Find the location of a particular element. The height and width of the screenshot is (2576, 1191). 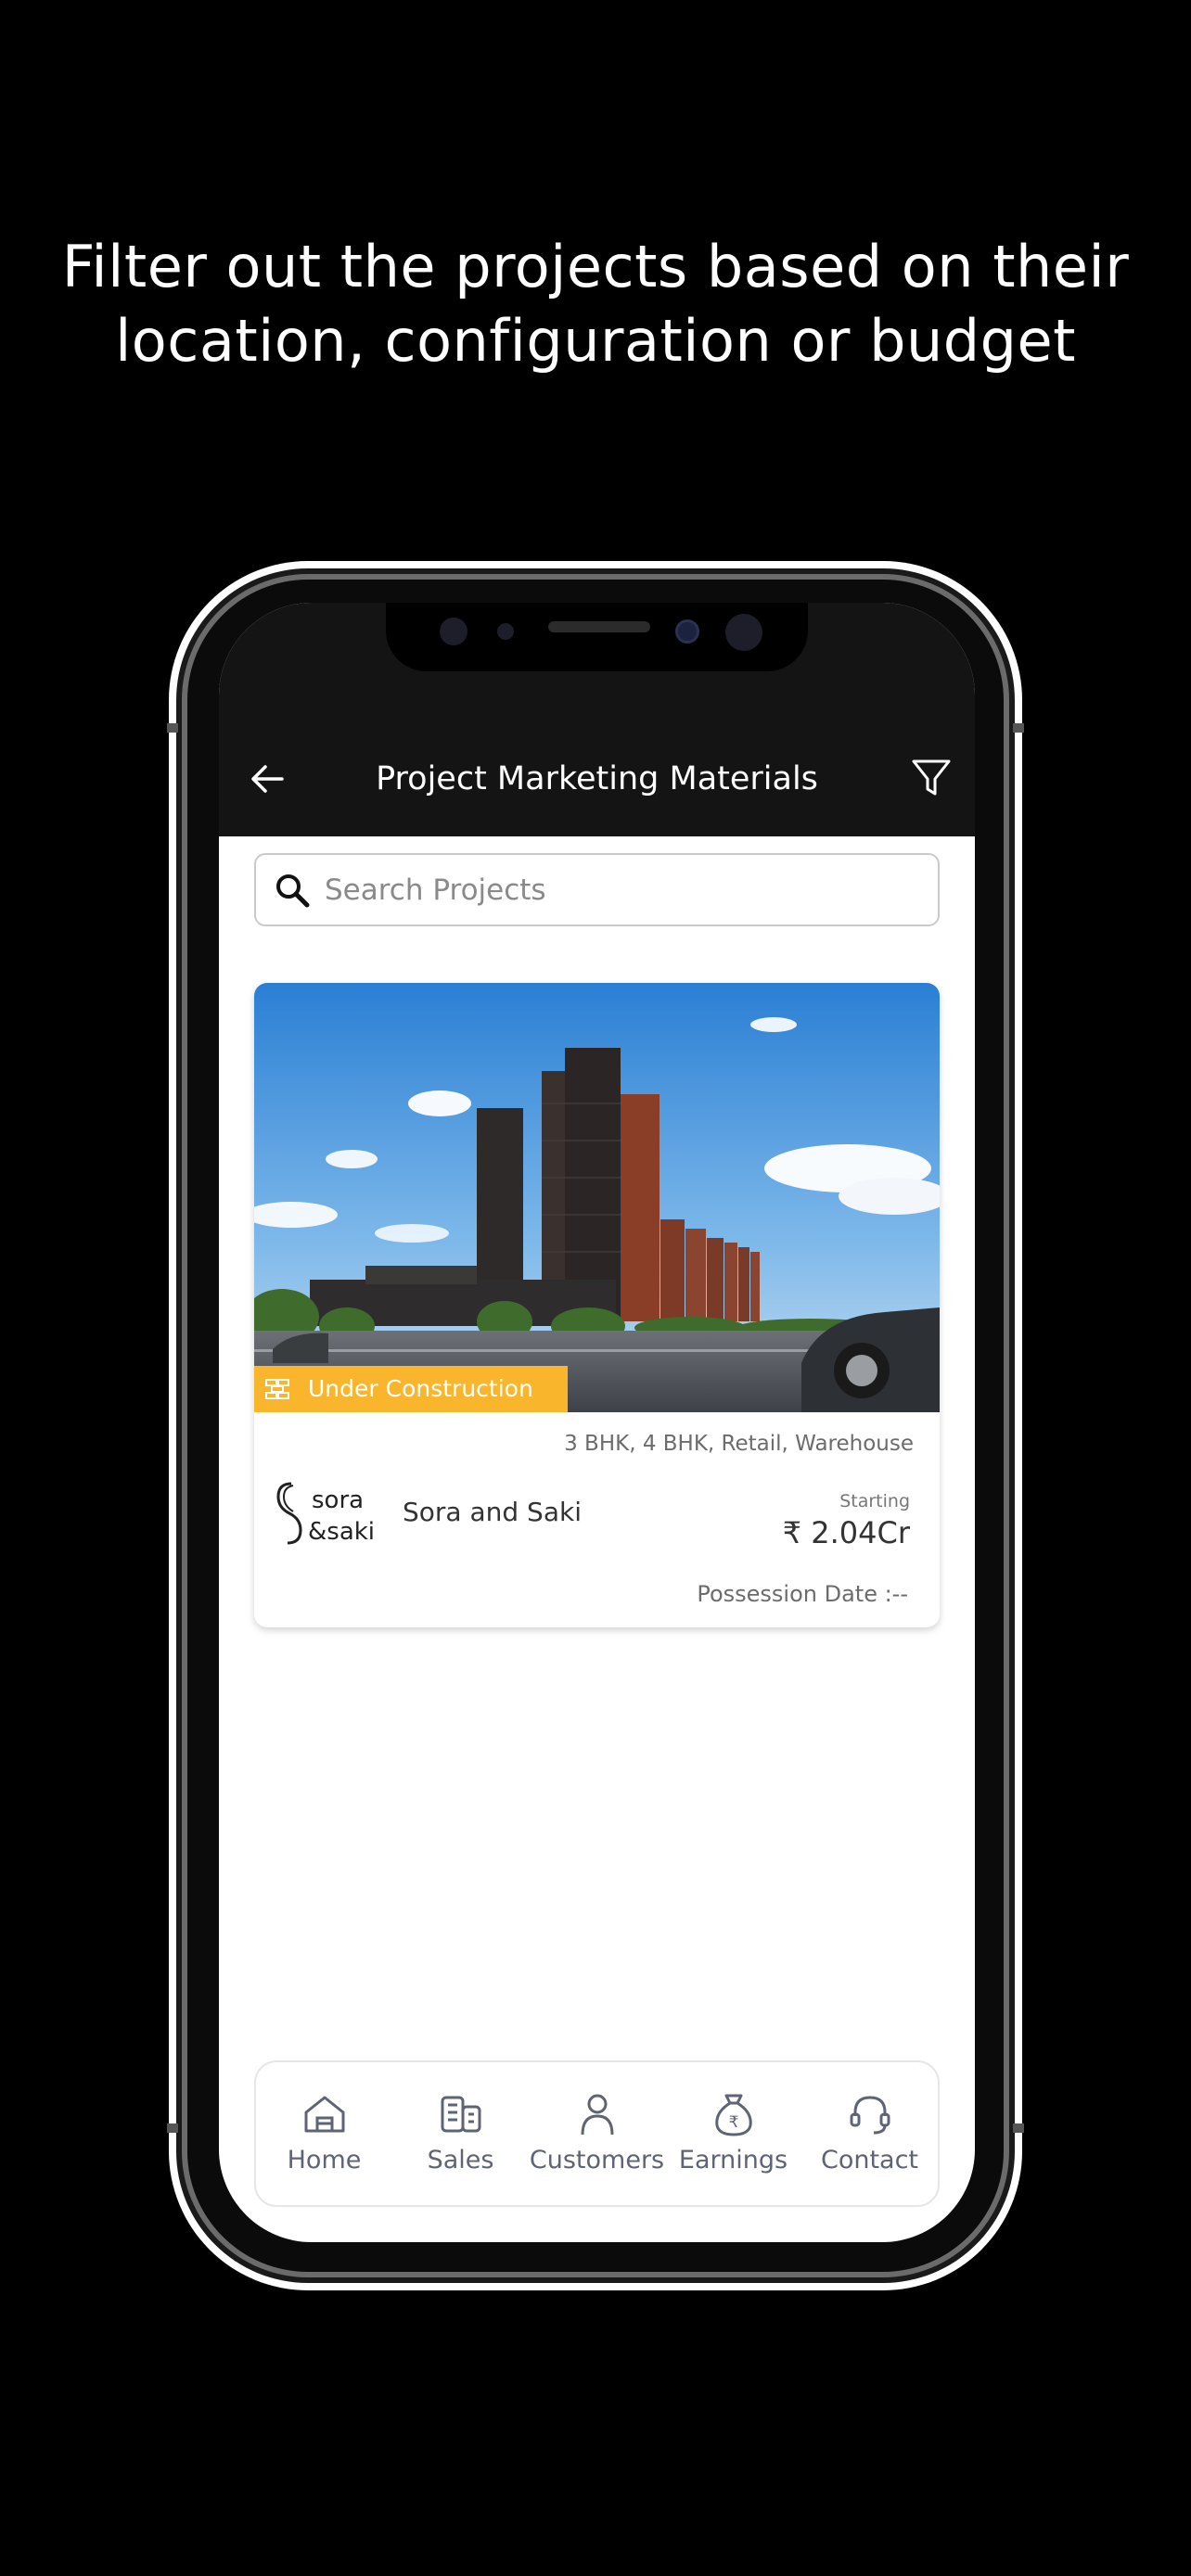

phone-side-button-left is located at coordinates (172, 728).